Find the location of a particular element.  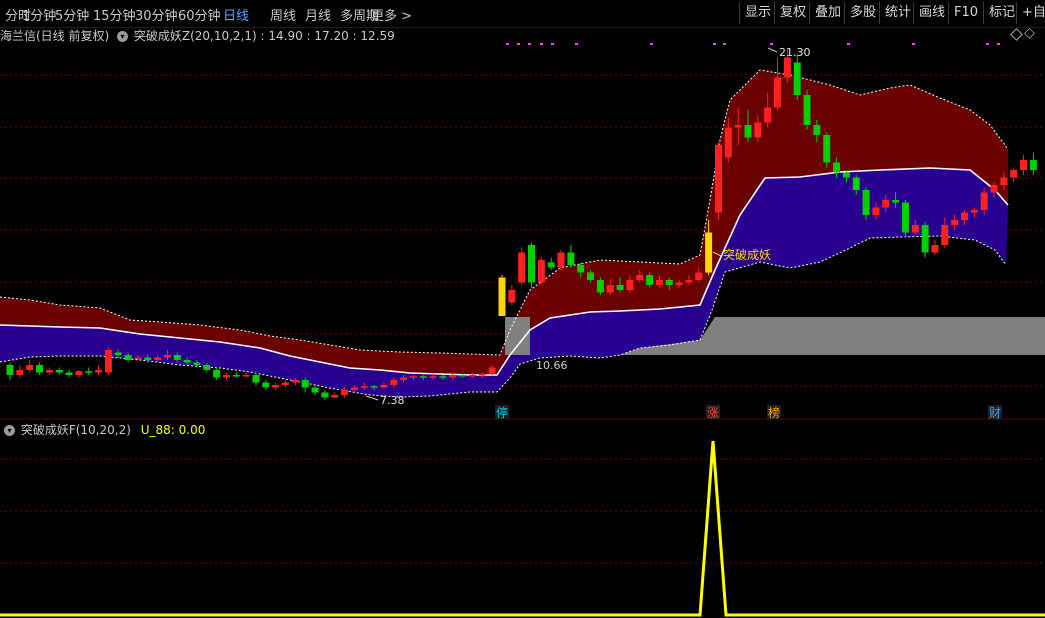

indicator-name: 突破成妖Z(20,10,2,1) is located at coordinates (195, 36).